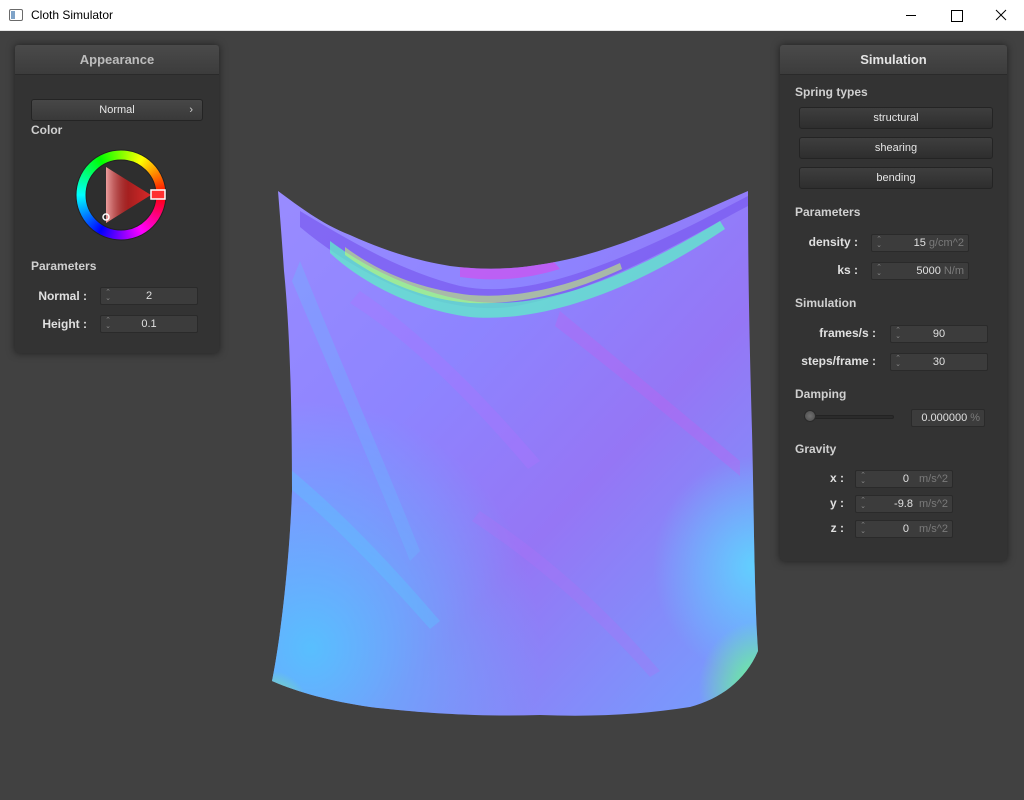 The image size is (1024, 800). I want to click on ks-input: ⌃ ⌄ 5000 N/m, so click(920, 271).